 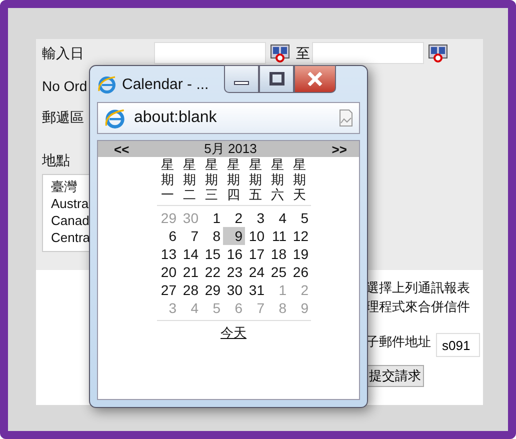 What do you see at coordinates (167, 254) in the screenshot?
I see `calendar-day: 13` at bounding box center [167, 254].